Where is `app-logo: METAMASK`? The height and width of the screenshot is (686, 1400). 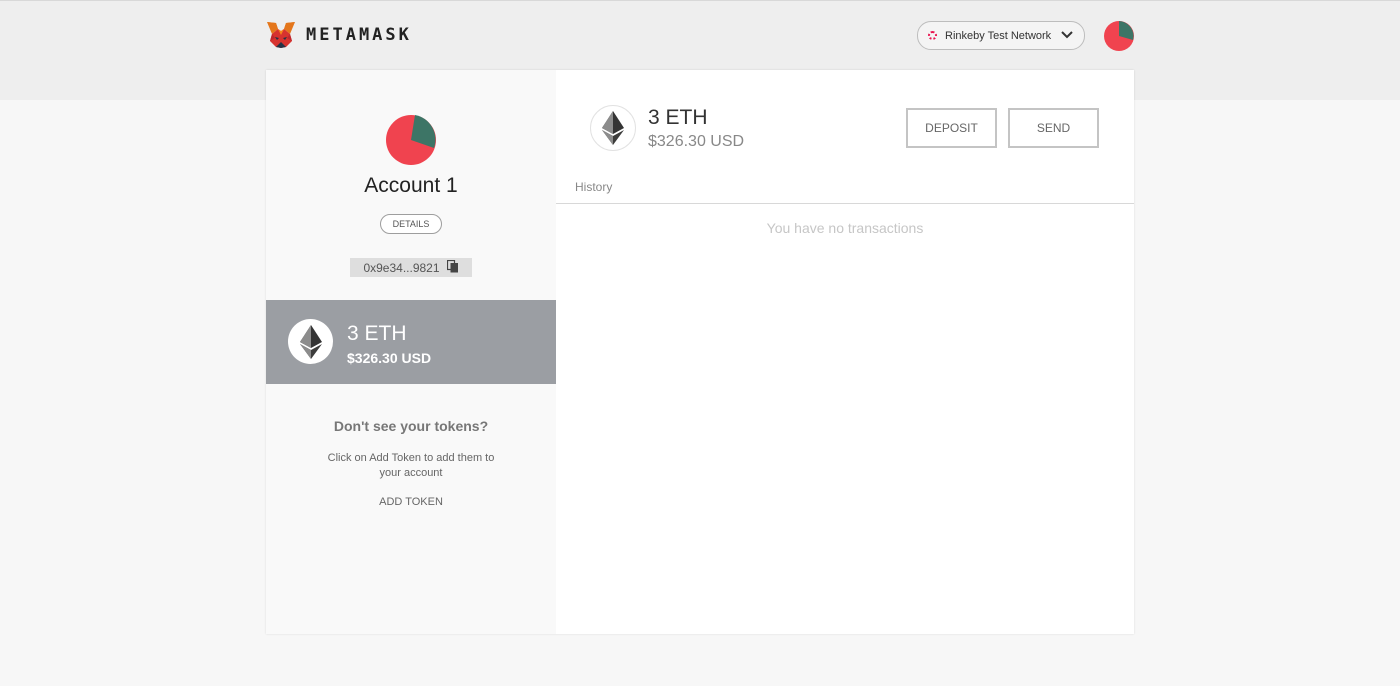
app-logo: METAMASK is located at coordinates (339, 35).